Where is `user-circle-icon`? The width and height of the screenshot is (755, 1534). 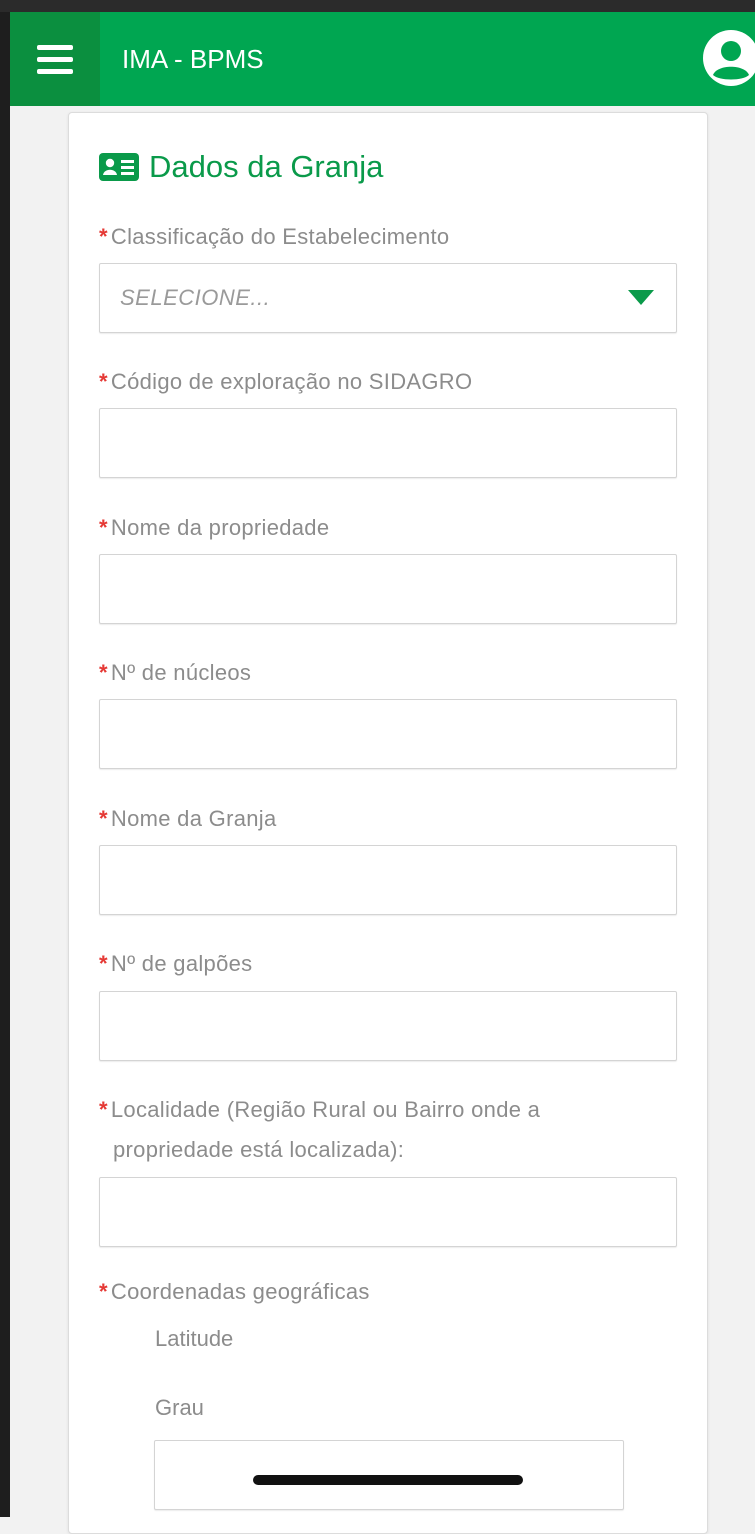 user-circle-icon is located at coordinates (728, 58).